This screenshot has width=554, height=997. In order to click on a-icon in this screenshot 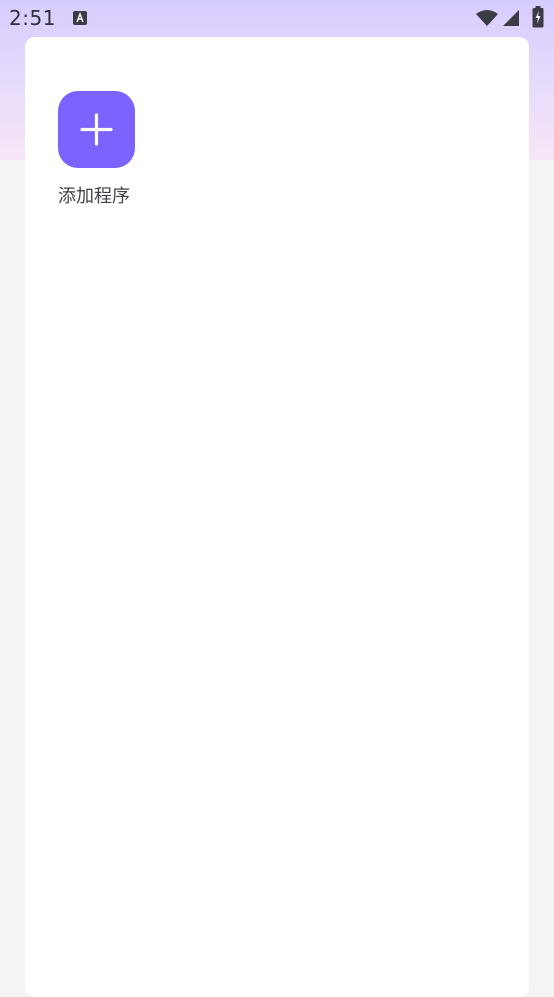, I will do `click(80, 18)`.